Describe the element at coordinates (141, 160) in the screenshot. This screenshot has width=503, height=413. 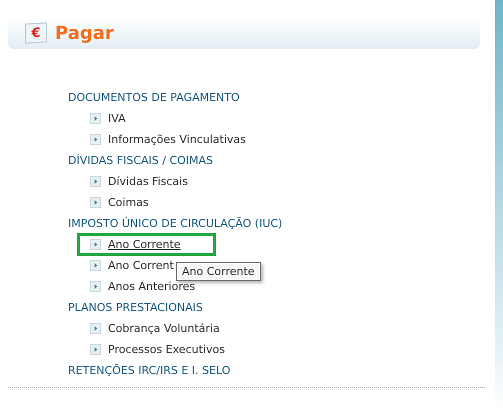
I see `section-heading: DÍVIDAS FISCAIS / COIMAS` at that location.